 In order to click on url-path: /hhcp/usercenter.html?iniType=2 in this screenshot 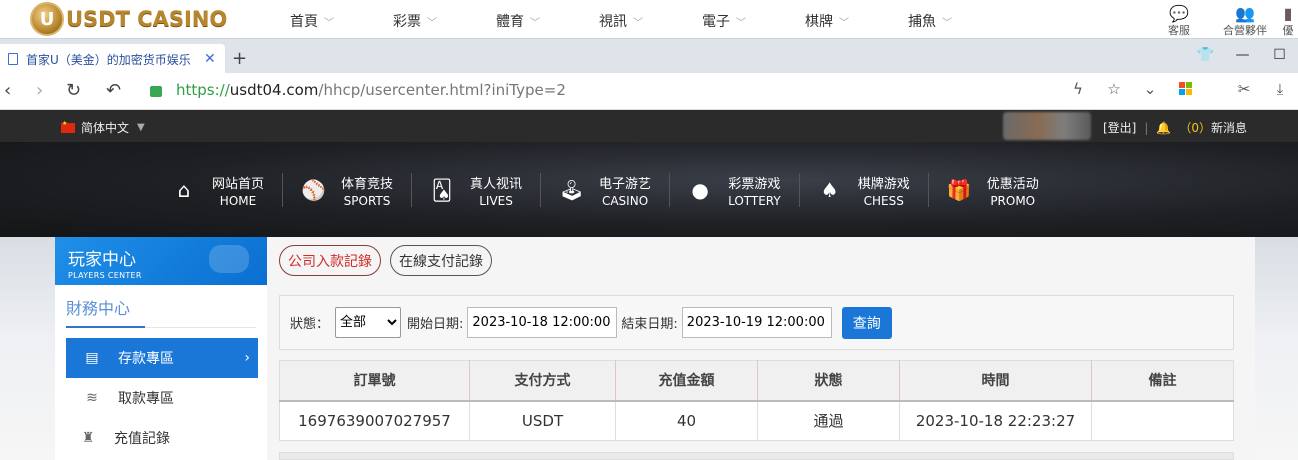, I will do `click(442, 90)`.